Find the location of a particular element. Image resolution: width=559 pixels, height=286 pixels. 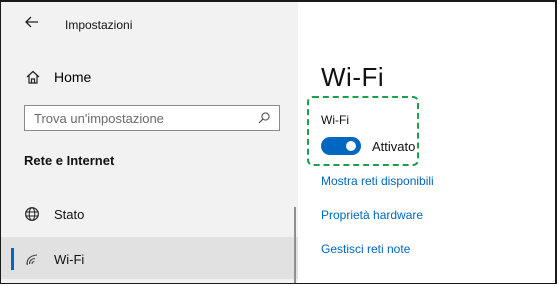

globe-icon is located at coordinates (32, 214).